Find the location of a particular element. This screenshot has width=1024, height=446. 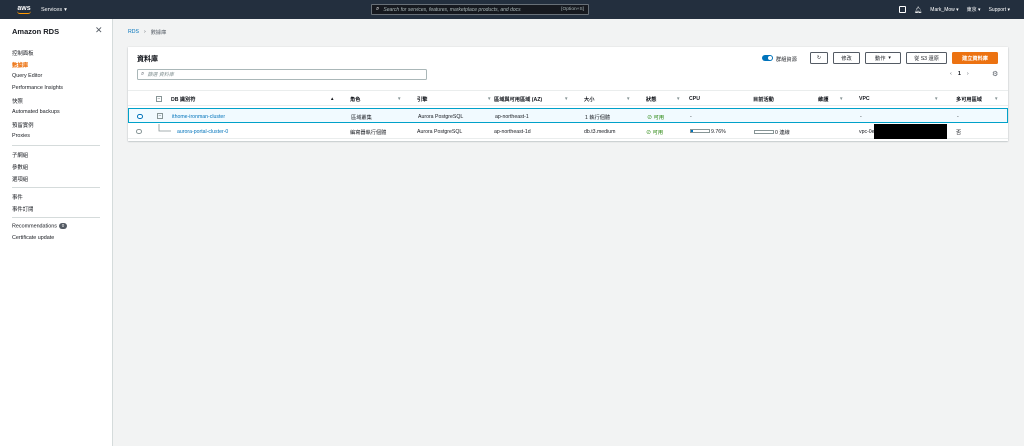

actions-button: 動作 ▾ is located at coordinates (883, 58).